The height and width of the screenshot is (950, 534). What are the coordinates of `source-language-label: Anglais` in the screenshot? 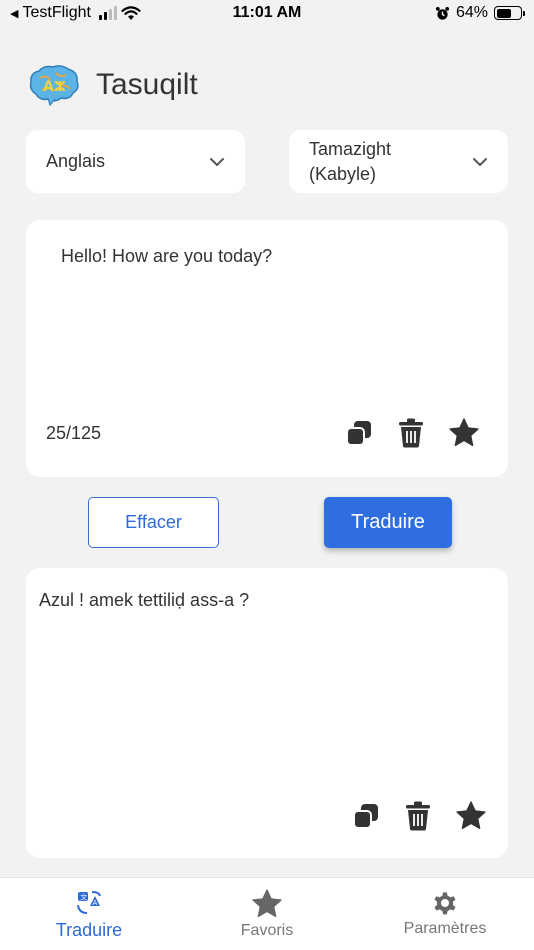 It's located at (76, 161).